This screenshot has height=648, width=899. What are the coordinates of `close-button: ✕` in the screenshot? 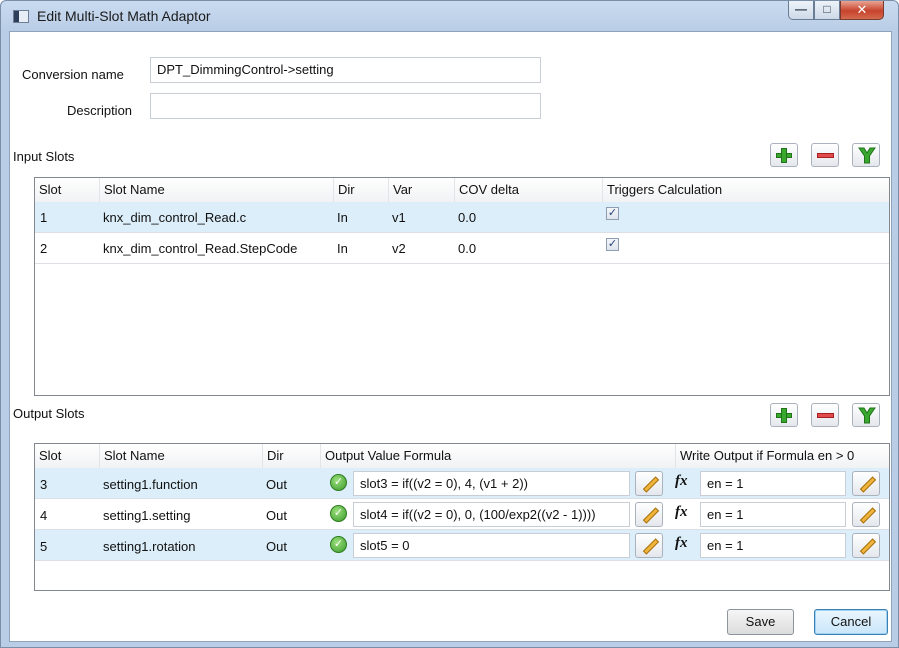 It's located at (862, 10).